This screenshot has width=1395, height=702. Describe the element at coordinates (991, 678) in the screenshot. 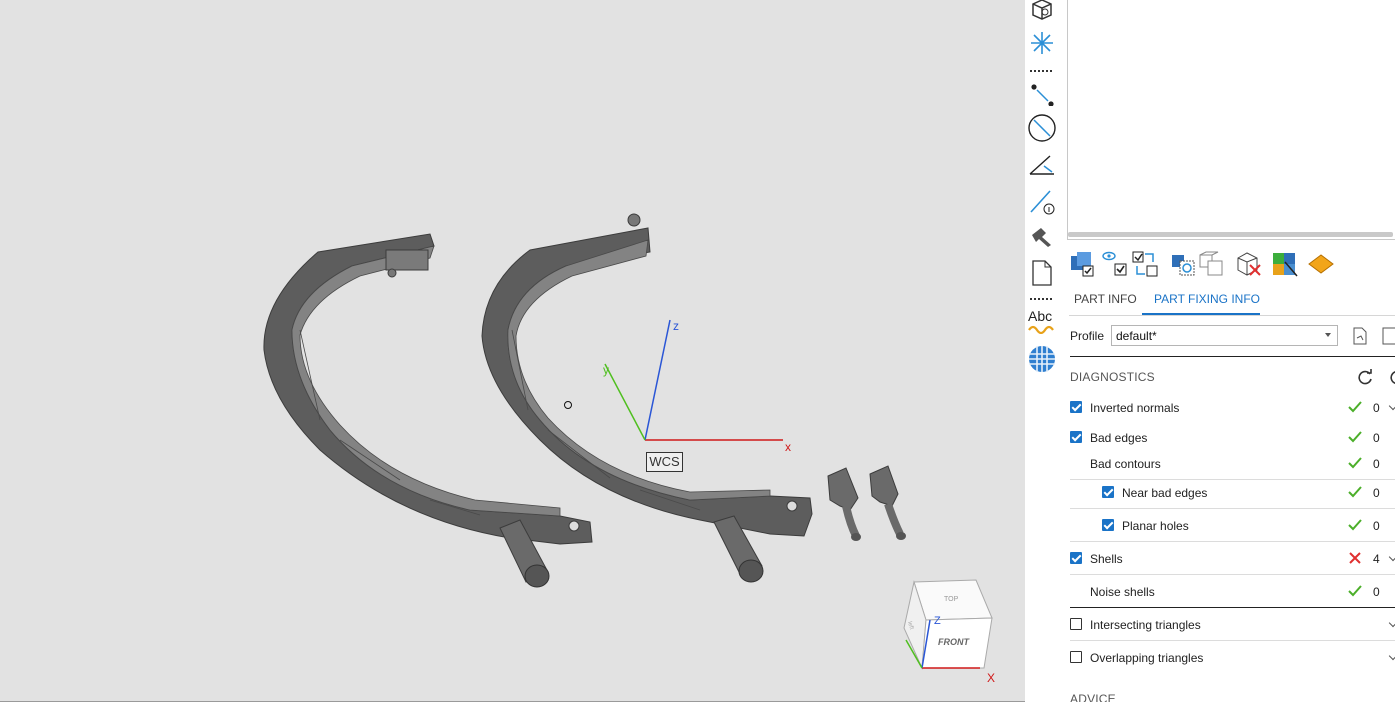

I see `viewcube-x-label: X` at that location.